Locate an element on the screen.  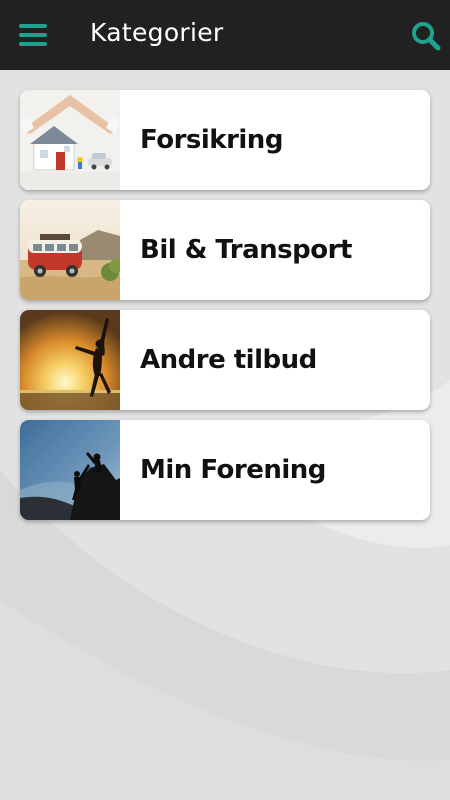
hamburger-menu-icon is located at coordinates (33, 35).